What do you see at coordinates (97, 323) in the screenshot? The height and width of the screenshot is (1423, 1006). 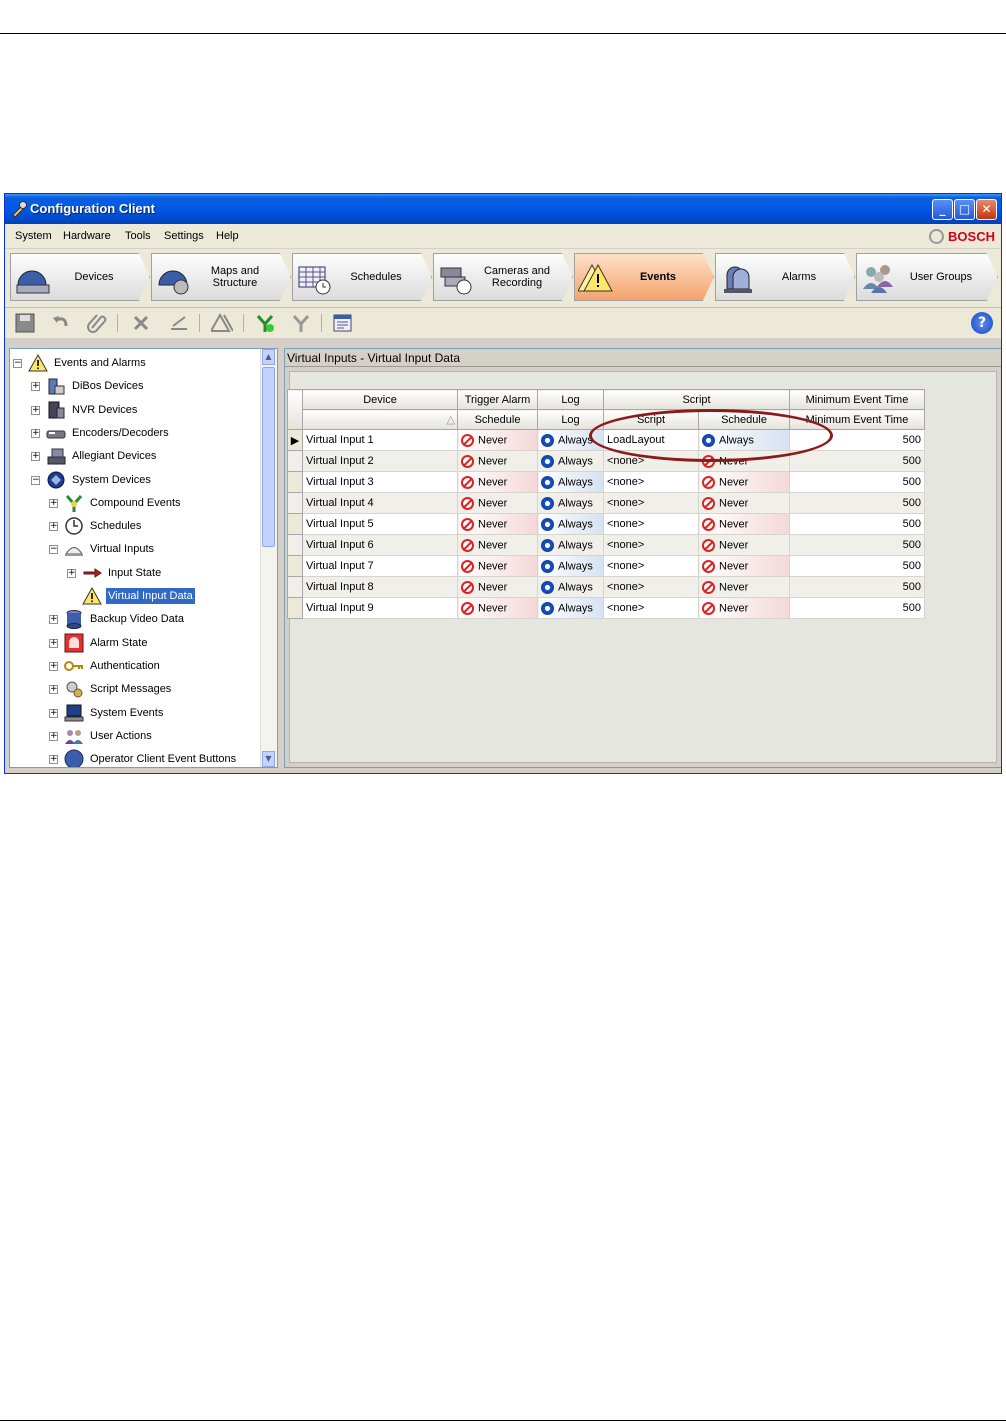 I see `attach-icon` at bounding box center [97, 323].